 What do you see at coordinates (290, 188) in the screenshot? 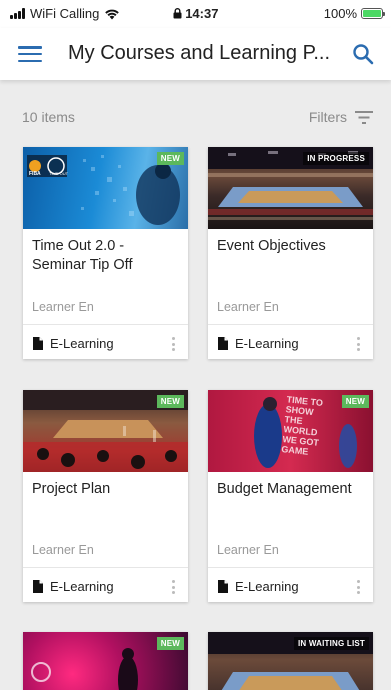
I see `course-thumbnail: IN PROGRESS` at bounding box center [290, 188].